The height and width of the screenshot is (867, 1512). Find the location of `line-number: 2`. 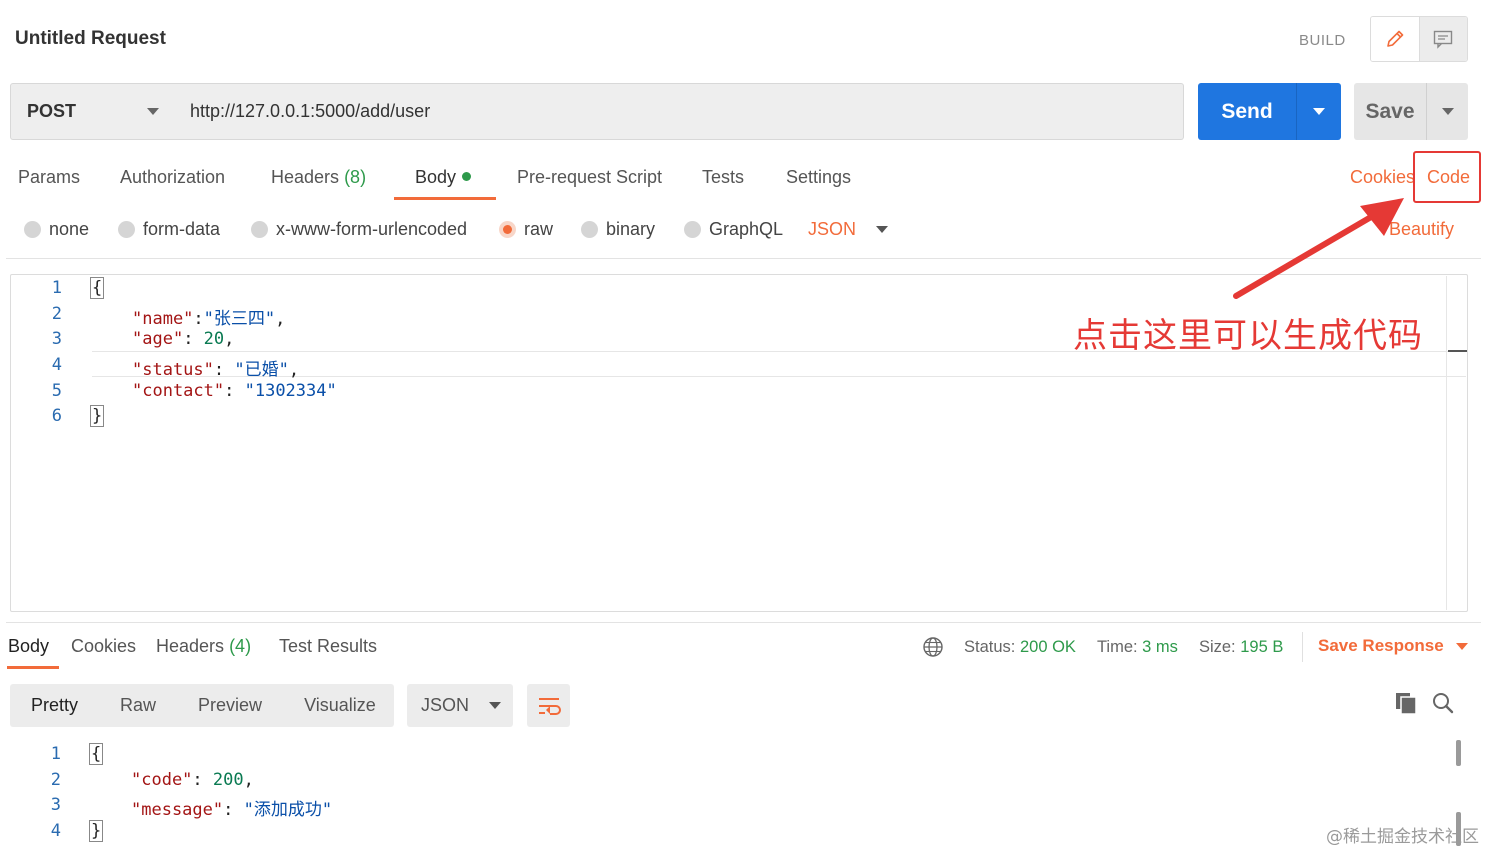

line-number: 2 is located at coordinates (55, 780).